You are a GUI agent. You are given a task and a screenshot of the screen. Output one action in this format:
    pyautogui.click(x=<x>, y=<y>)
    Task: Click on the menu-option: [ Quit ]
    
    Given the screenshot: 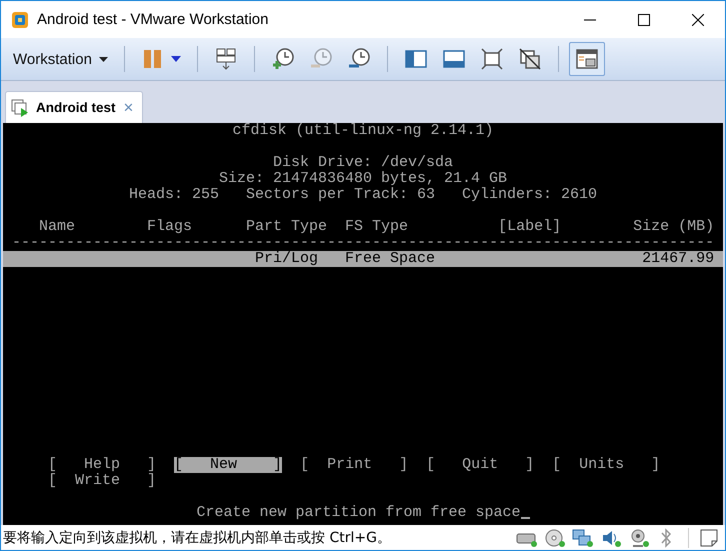 What is the action you would take?
    pyautogui.click(x=480, y=465)
    